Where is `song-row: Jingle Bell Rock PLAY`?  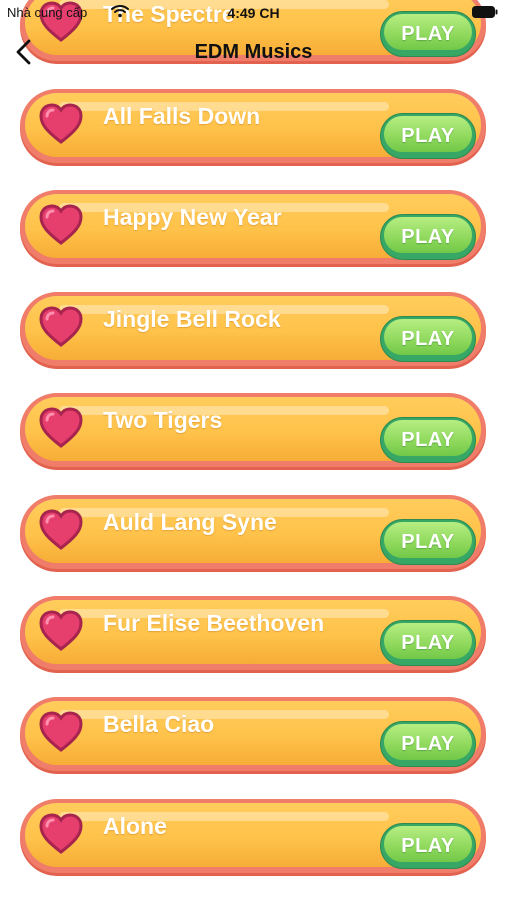 song-row: Jingle Bell Rock PLAY is located at coordinates (254, 331).